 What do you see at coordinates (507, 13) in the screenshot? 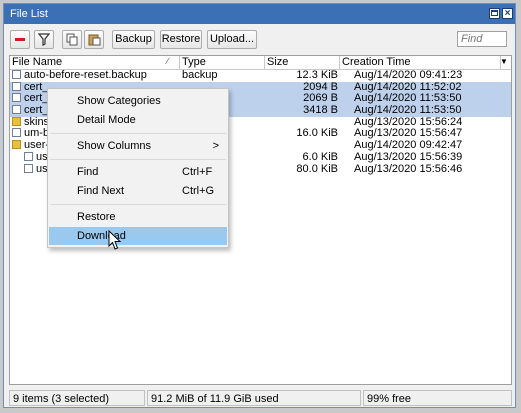
I see `close-icon: ×` at bounding box center [507, 13].